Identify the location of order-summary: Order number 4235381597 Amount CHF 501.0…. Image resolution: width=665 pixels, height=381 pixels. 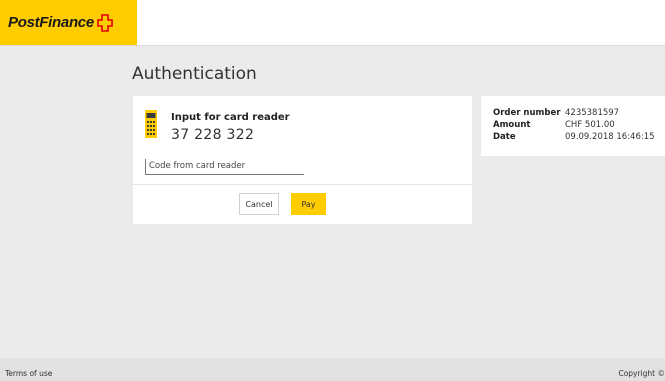
(573, 126).